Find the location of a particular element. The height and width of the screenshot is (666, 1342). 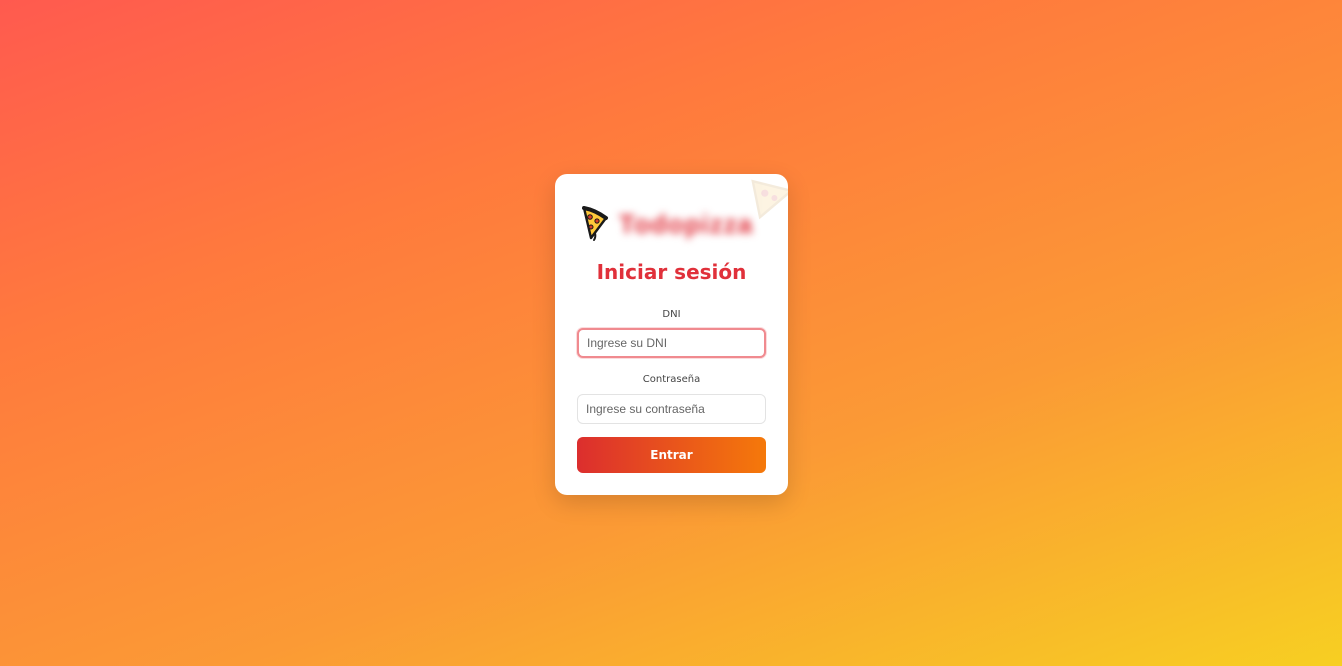

dni-label: DNI is located at coordinates (671, 314).